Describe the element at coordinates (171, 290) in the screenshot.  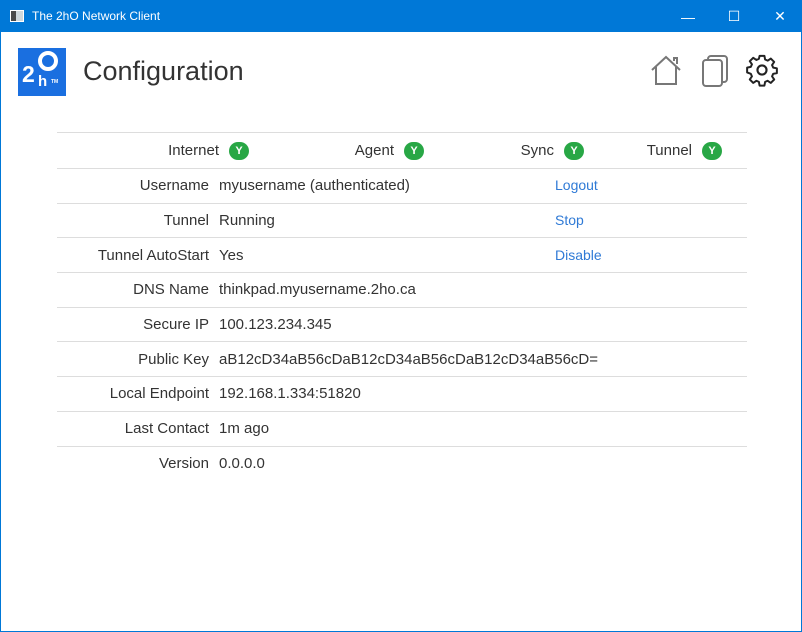
I see `row-label: DNS Name` at that location.